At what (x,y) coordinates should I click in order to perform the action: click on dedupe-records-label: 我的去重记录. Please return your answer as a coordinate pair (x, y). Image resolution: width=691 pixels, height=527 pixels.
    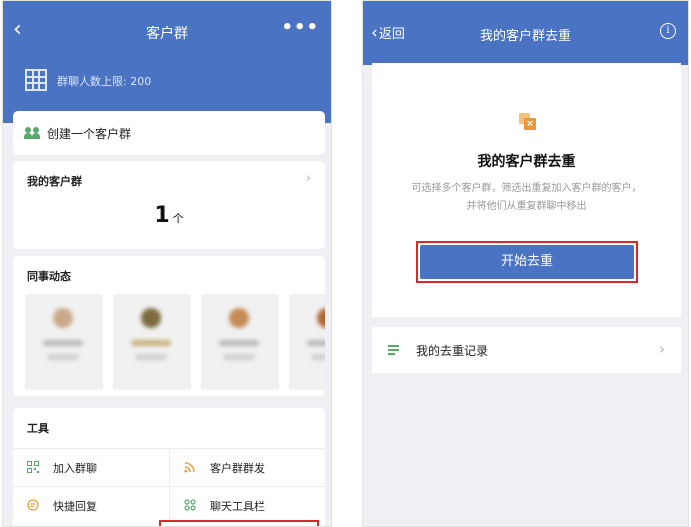
    Looking at the image, I should click on (452, 351).